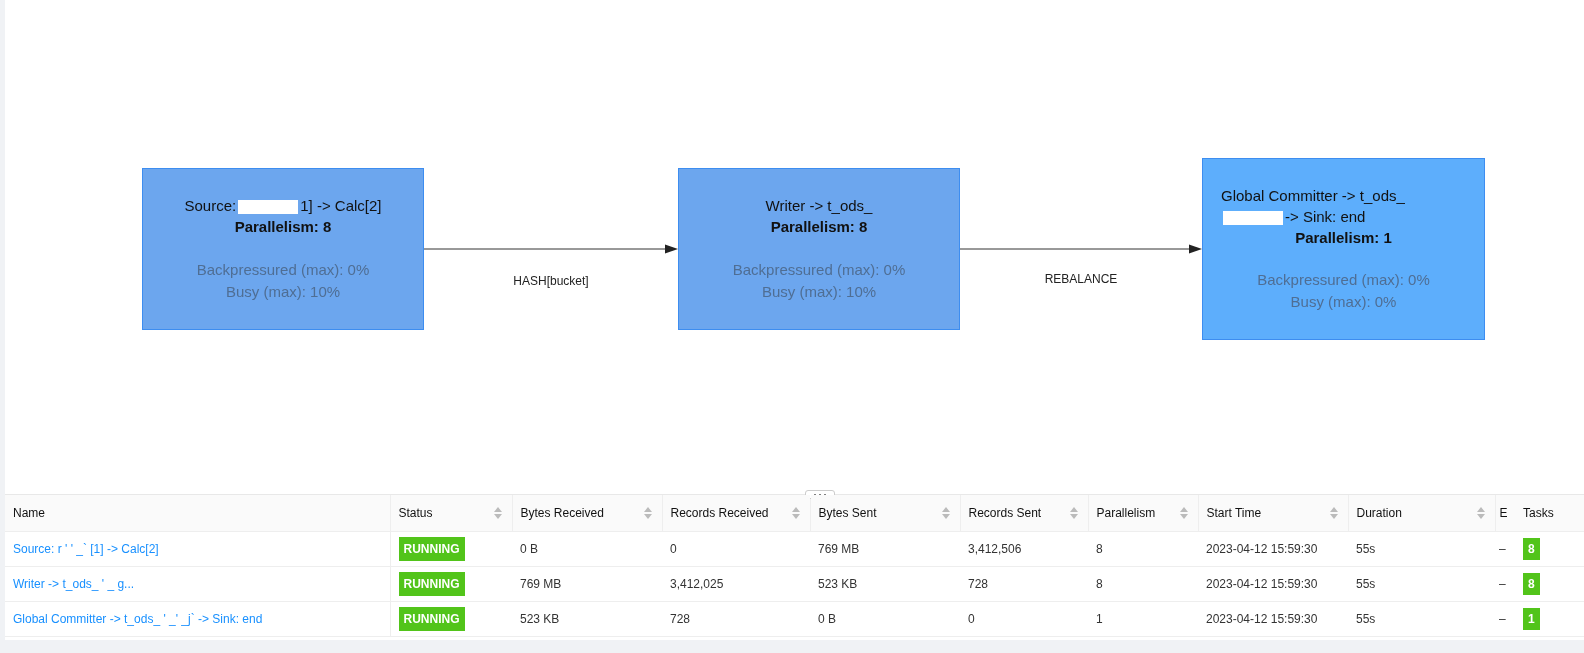 Image resolution: width=1584 pixels, height=653 pixels. I want to click on table-cell: 1, so click(1099, 618).